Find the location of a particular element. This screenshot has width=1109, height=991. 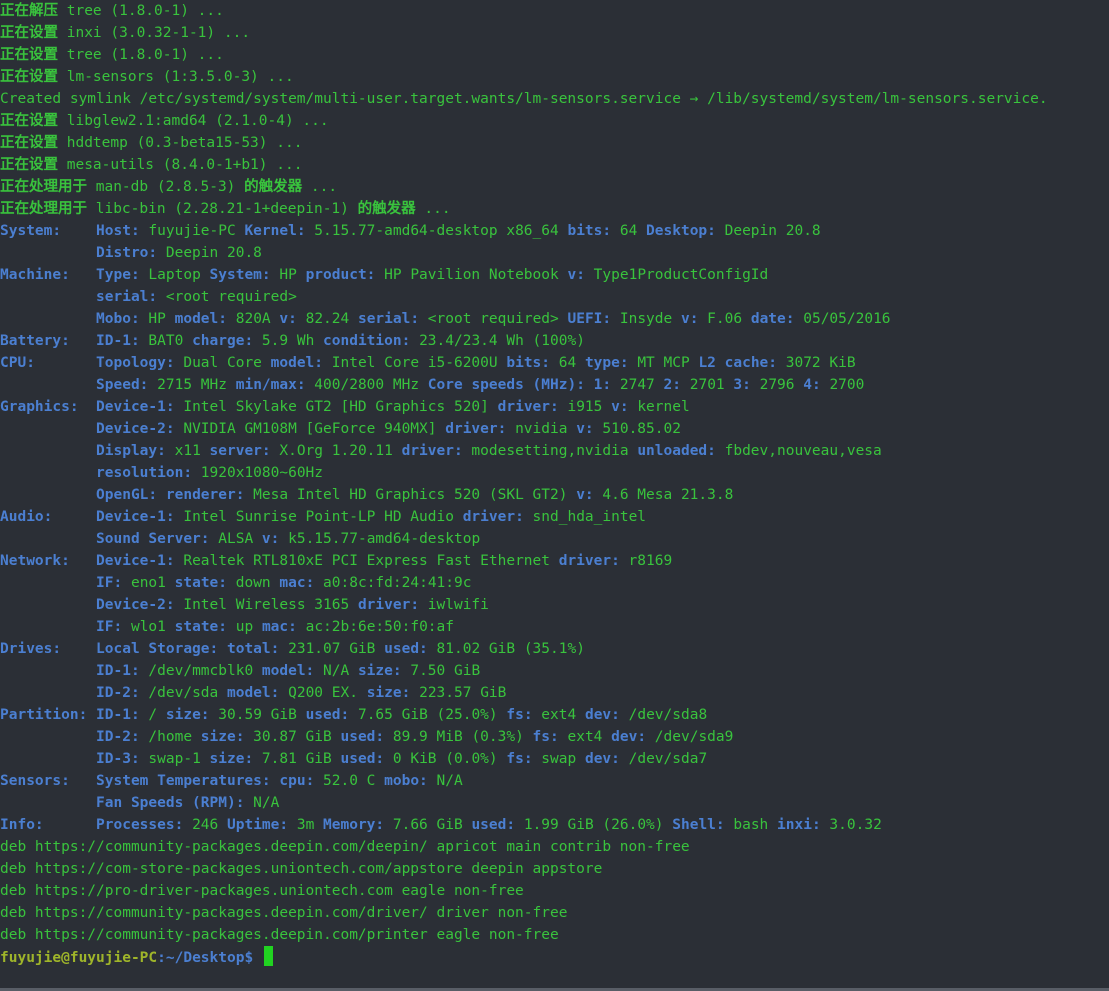

trigger-suffix: 的触发器 is located at coordinates (273, 187).